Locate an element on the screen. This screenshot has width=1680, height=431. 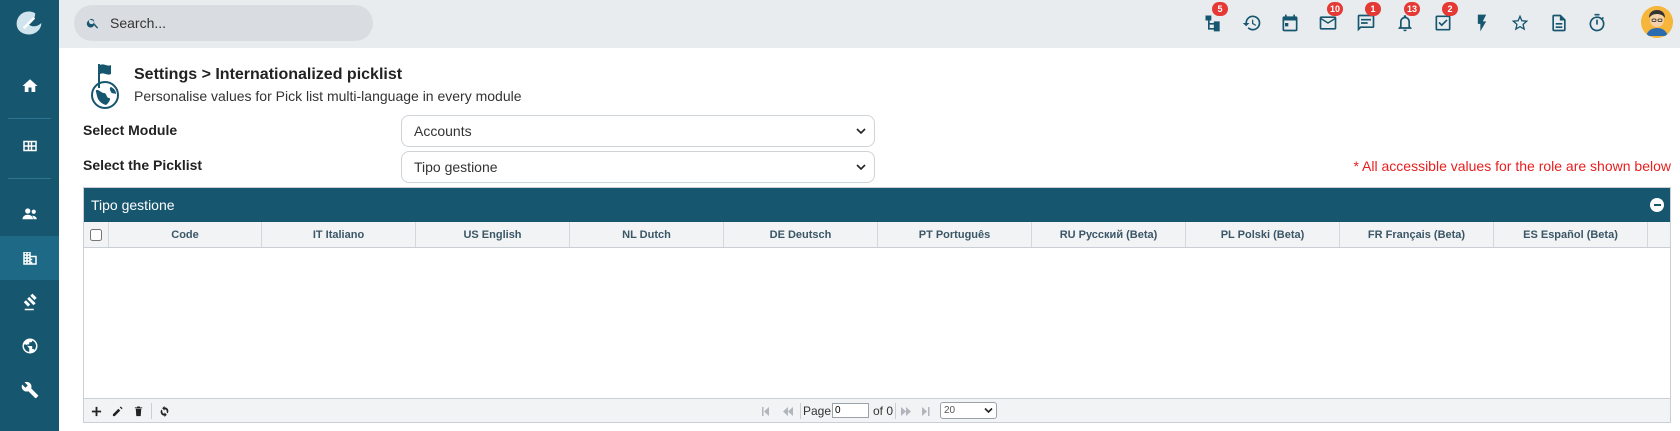
sidebar-item-tools is located at coordinates (29, 390).